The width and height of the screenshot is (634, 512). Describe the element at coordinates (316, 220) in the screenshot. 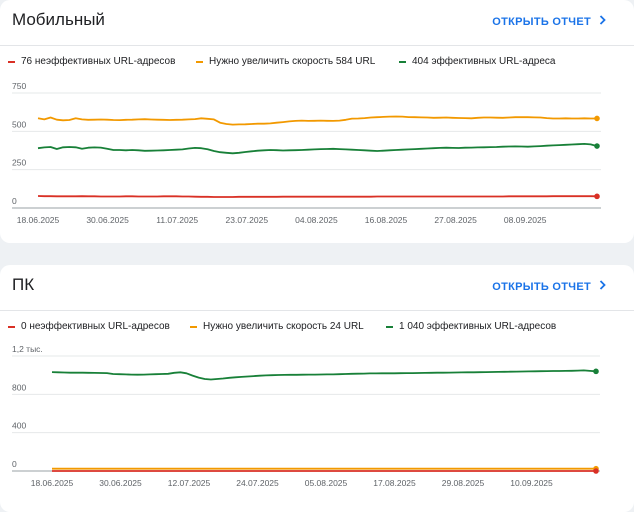

I see `x-tick-label: 04.08.2025` at that location.